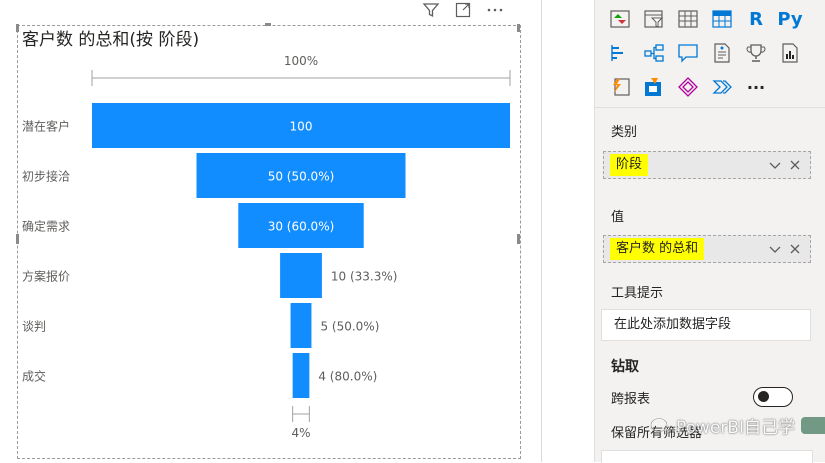 The width and height of the screenshot is (825, 463). Describe the element at coordinates (710, 107) in the screenshot. I see `pane-separator` at that location.